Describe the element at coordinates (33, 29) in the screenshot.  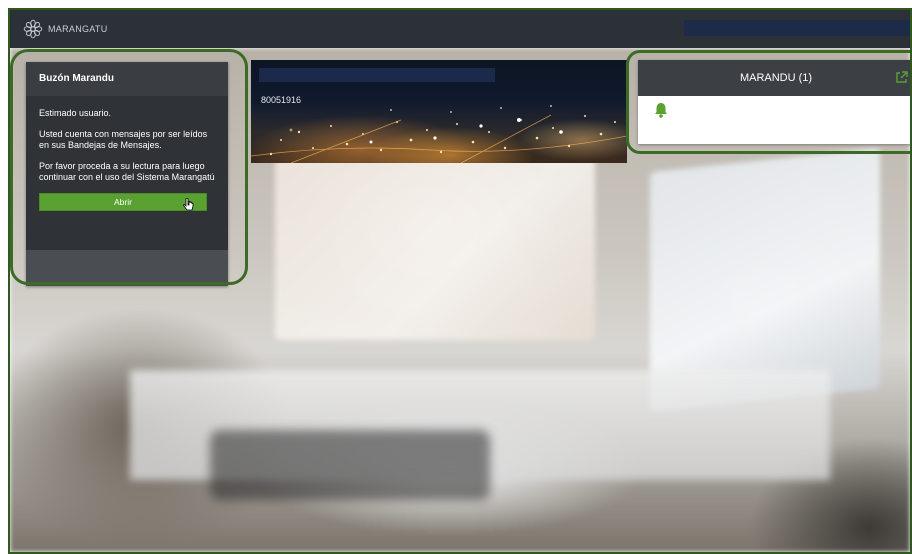
I see `logo-flower-icon` at that location.